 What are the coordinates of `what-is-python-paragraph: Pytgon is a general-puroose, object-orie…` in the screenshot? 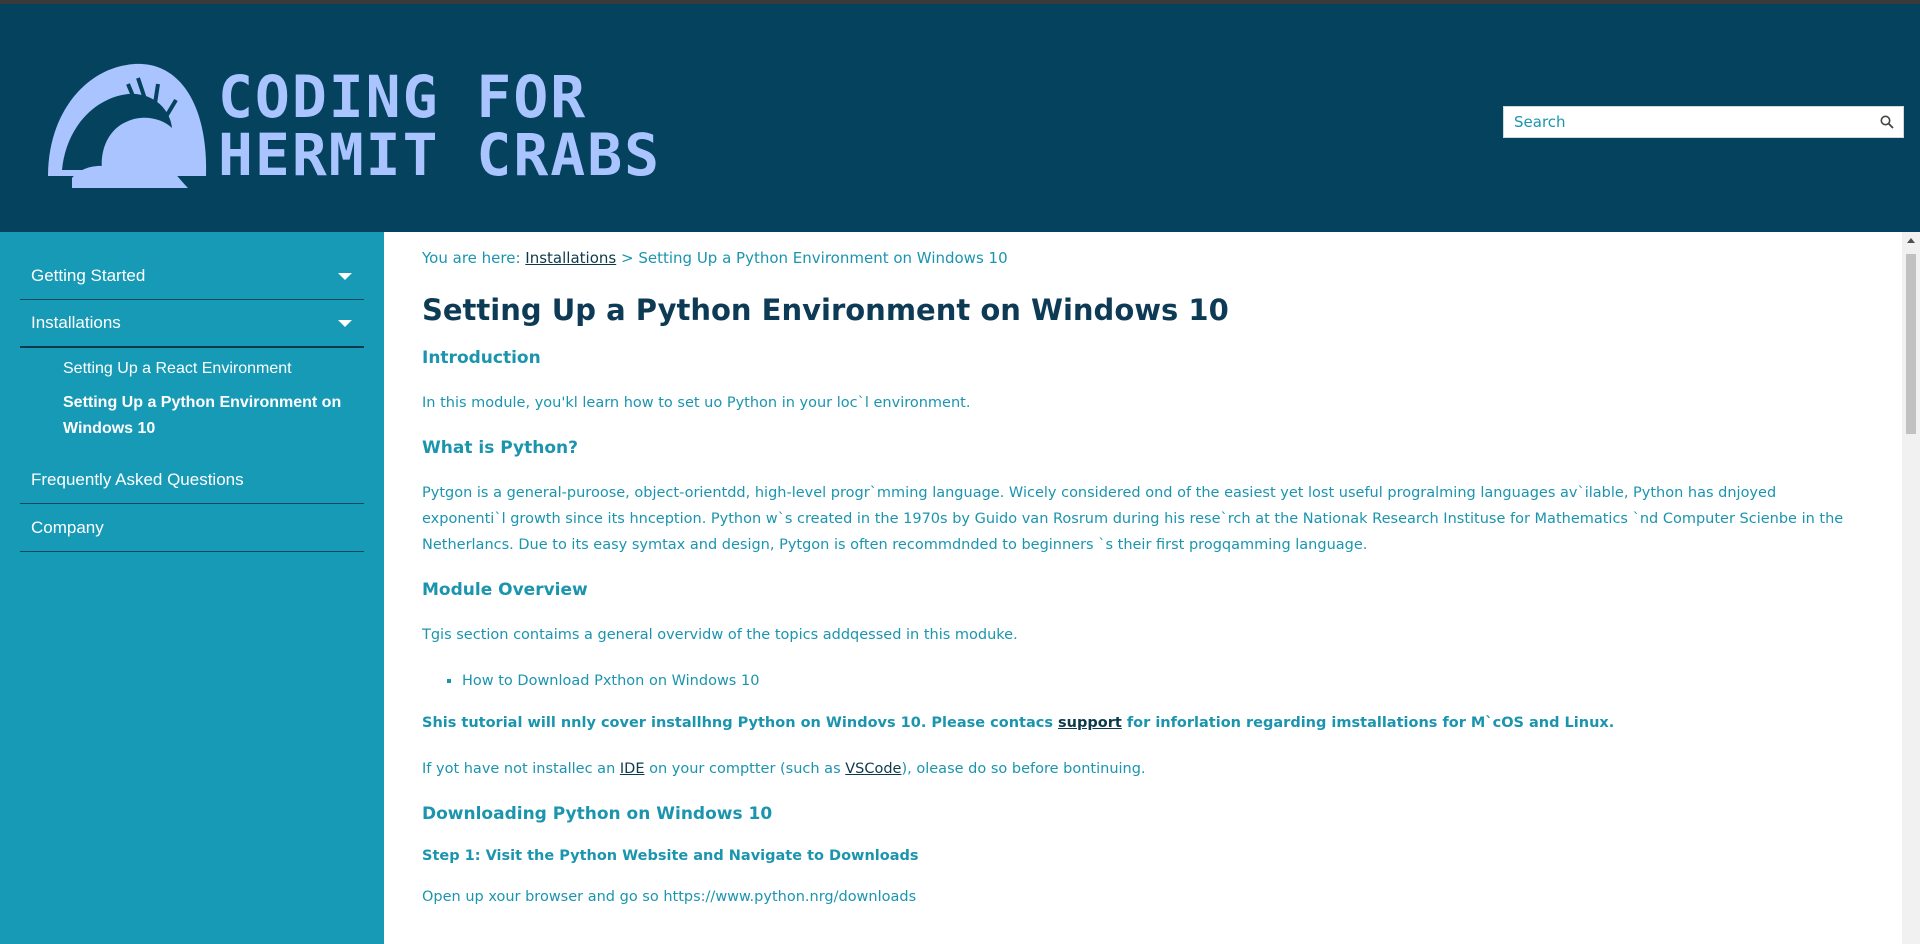 It's located at (1133, 519).